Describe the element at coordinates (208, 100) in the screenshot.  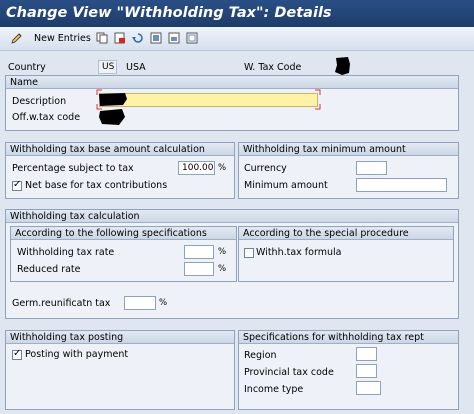
I see `description-field` at that location.